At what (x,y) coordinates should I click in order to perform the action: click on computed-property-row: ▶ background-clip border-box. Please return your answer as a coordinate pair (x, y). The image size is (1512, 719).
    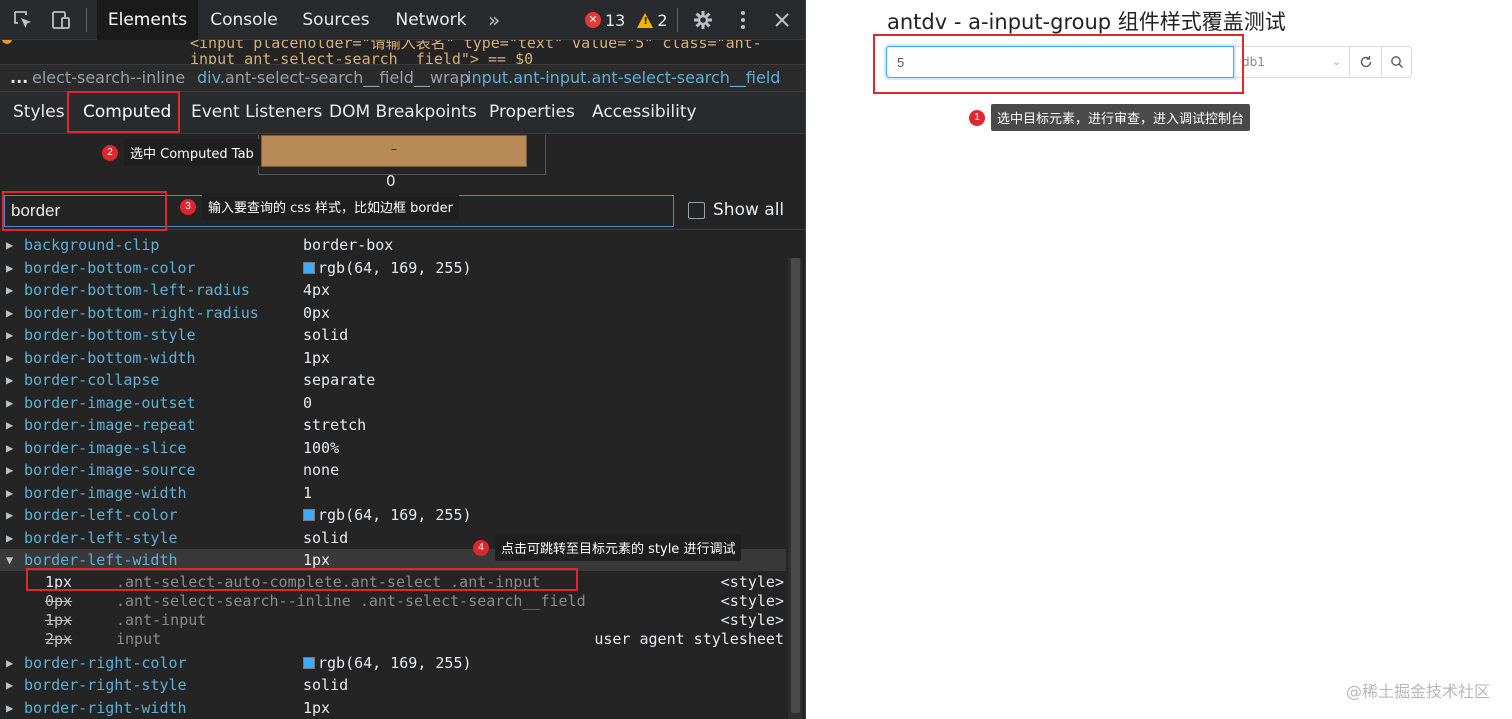
    Looking at the image, I should click on (393, 245).